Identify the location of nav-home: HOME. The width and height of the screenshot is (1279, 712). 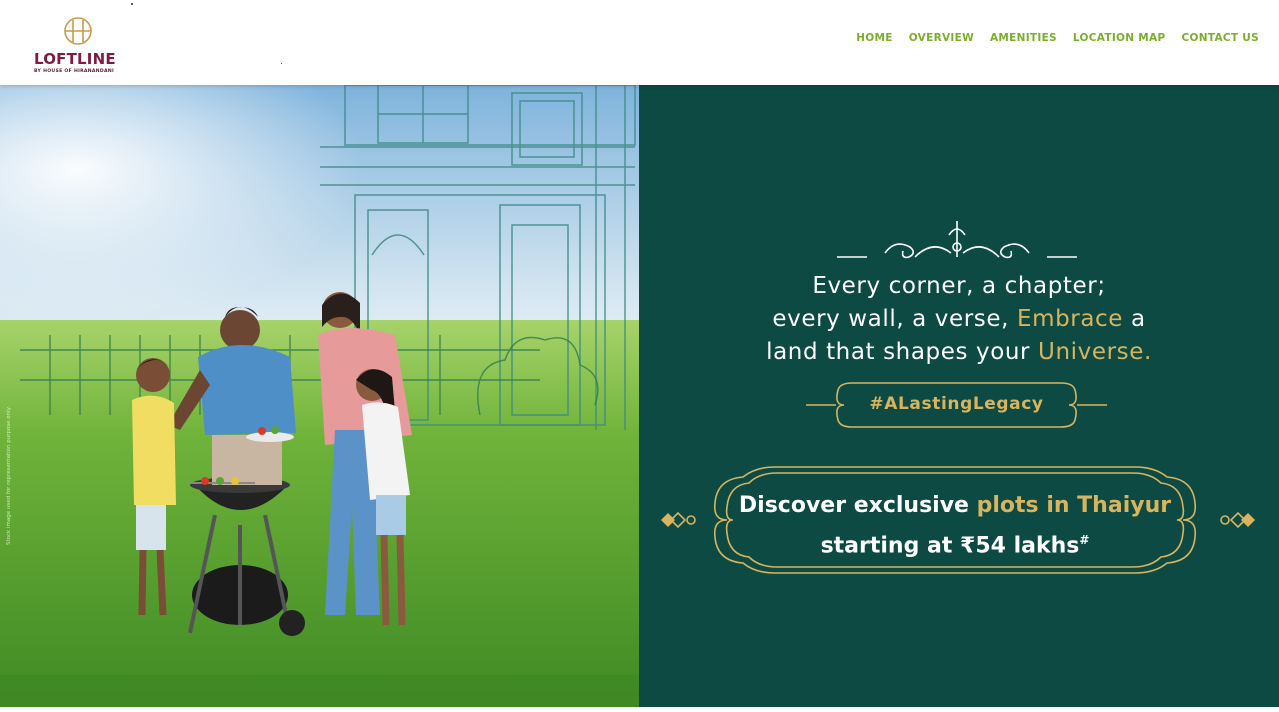
(874, 38).